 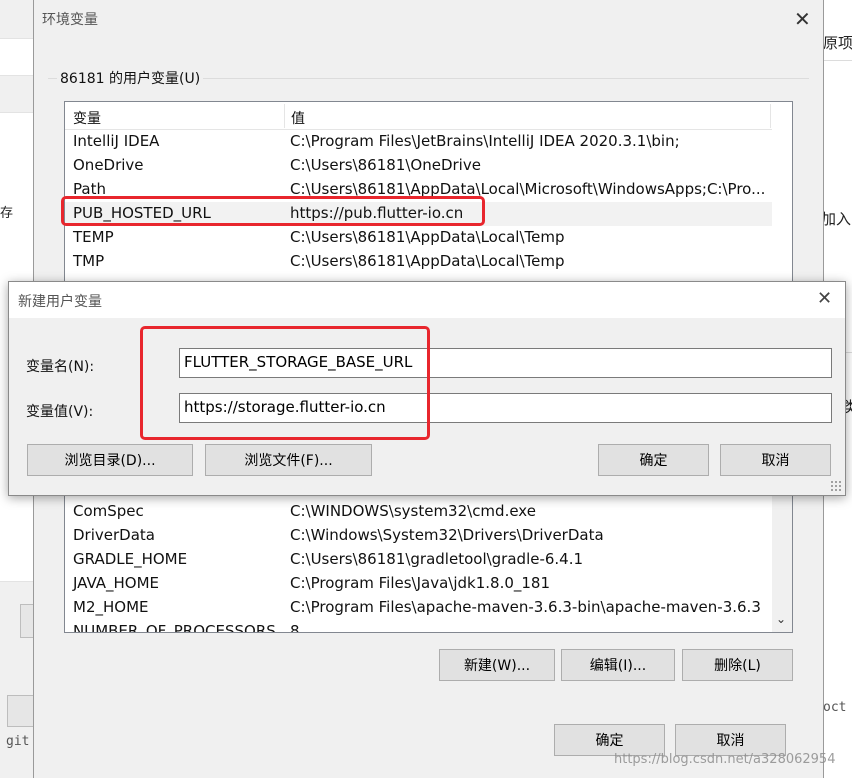 What do you see at coordinates (837, 43) in the screenshot?
I see `background-text: 原项` at bounding box center [837, 43].